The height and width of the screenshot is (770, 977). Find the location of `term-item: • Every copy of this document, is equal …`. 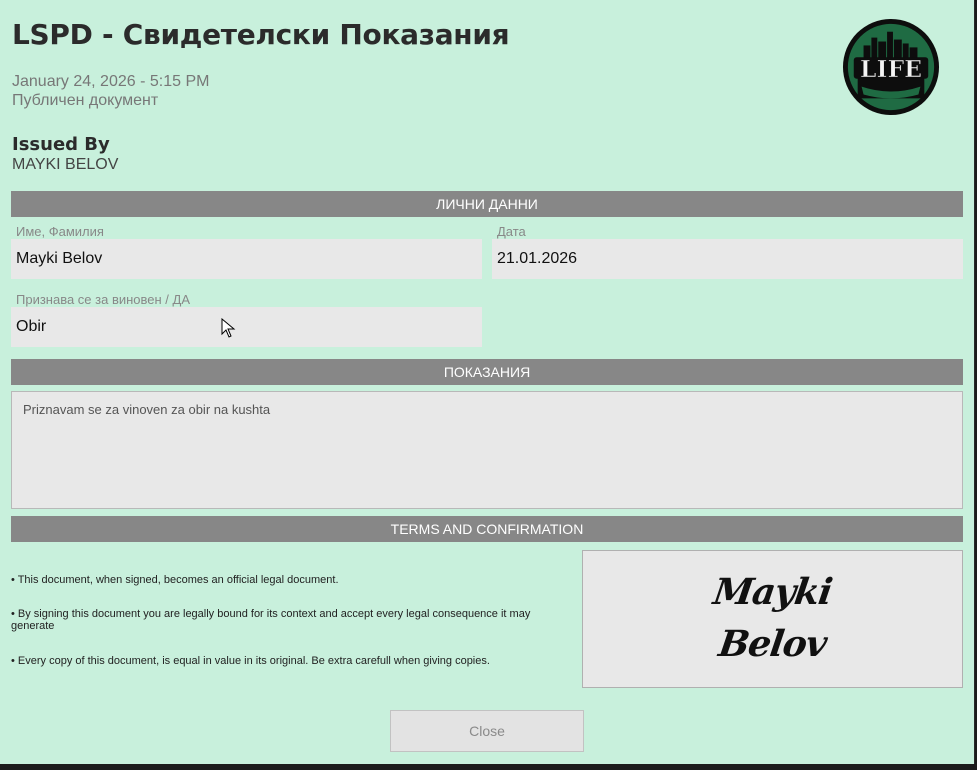

term-item: • Every copy of this document, is equal … is located at coordinates (250, 661).